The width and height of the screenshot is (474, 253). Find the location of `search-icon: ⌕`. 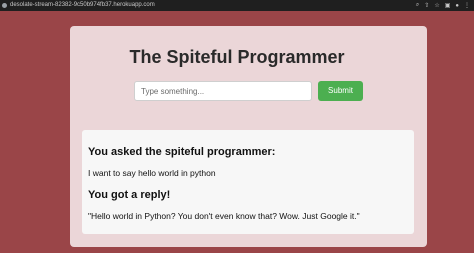

search-icon: ⌕ is located at coordinates (417, 5).